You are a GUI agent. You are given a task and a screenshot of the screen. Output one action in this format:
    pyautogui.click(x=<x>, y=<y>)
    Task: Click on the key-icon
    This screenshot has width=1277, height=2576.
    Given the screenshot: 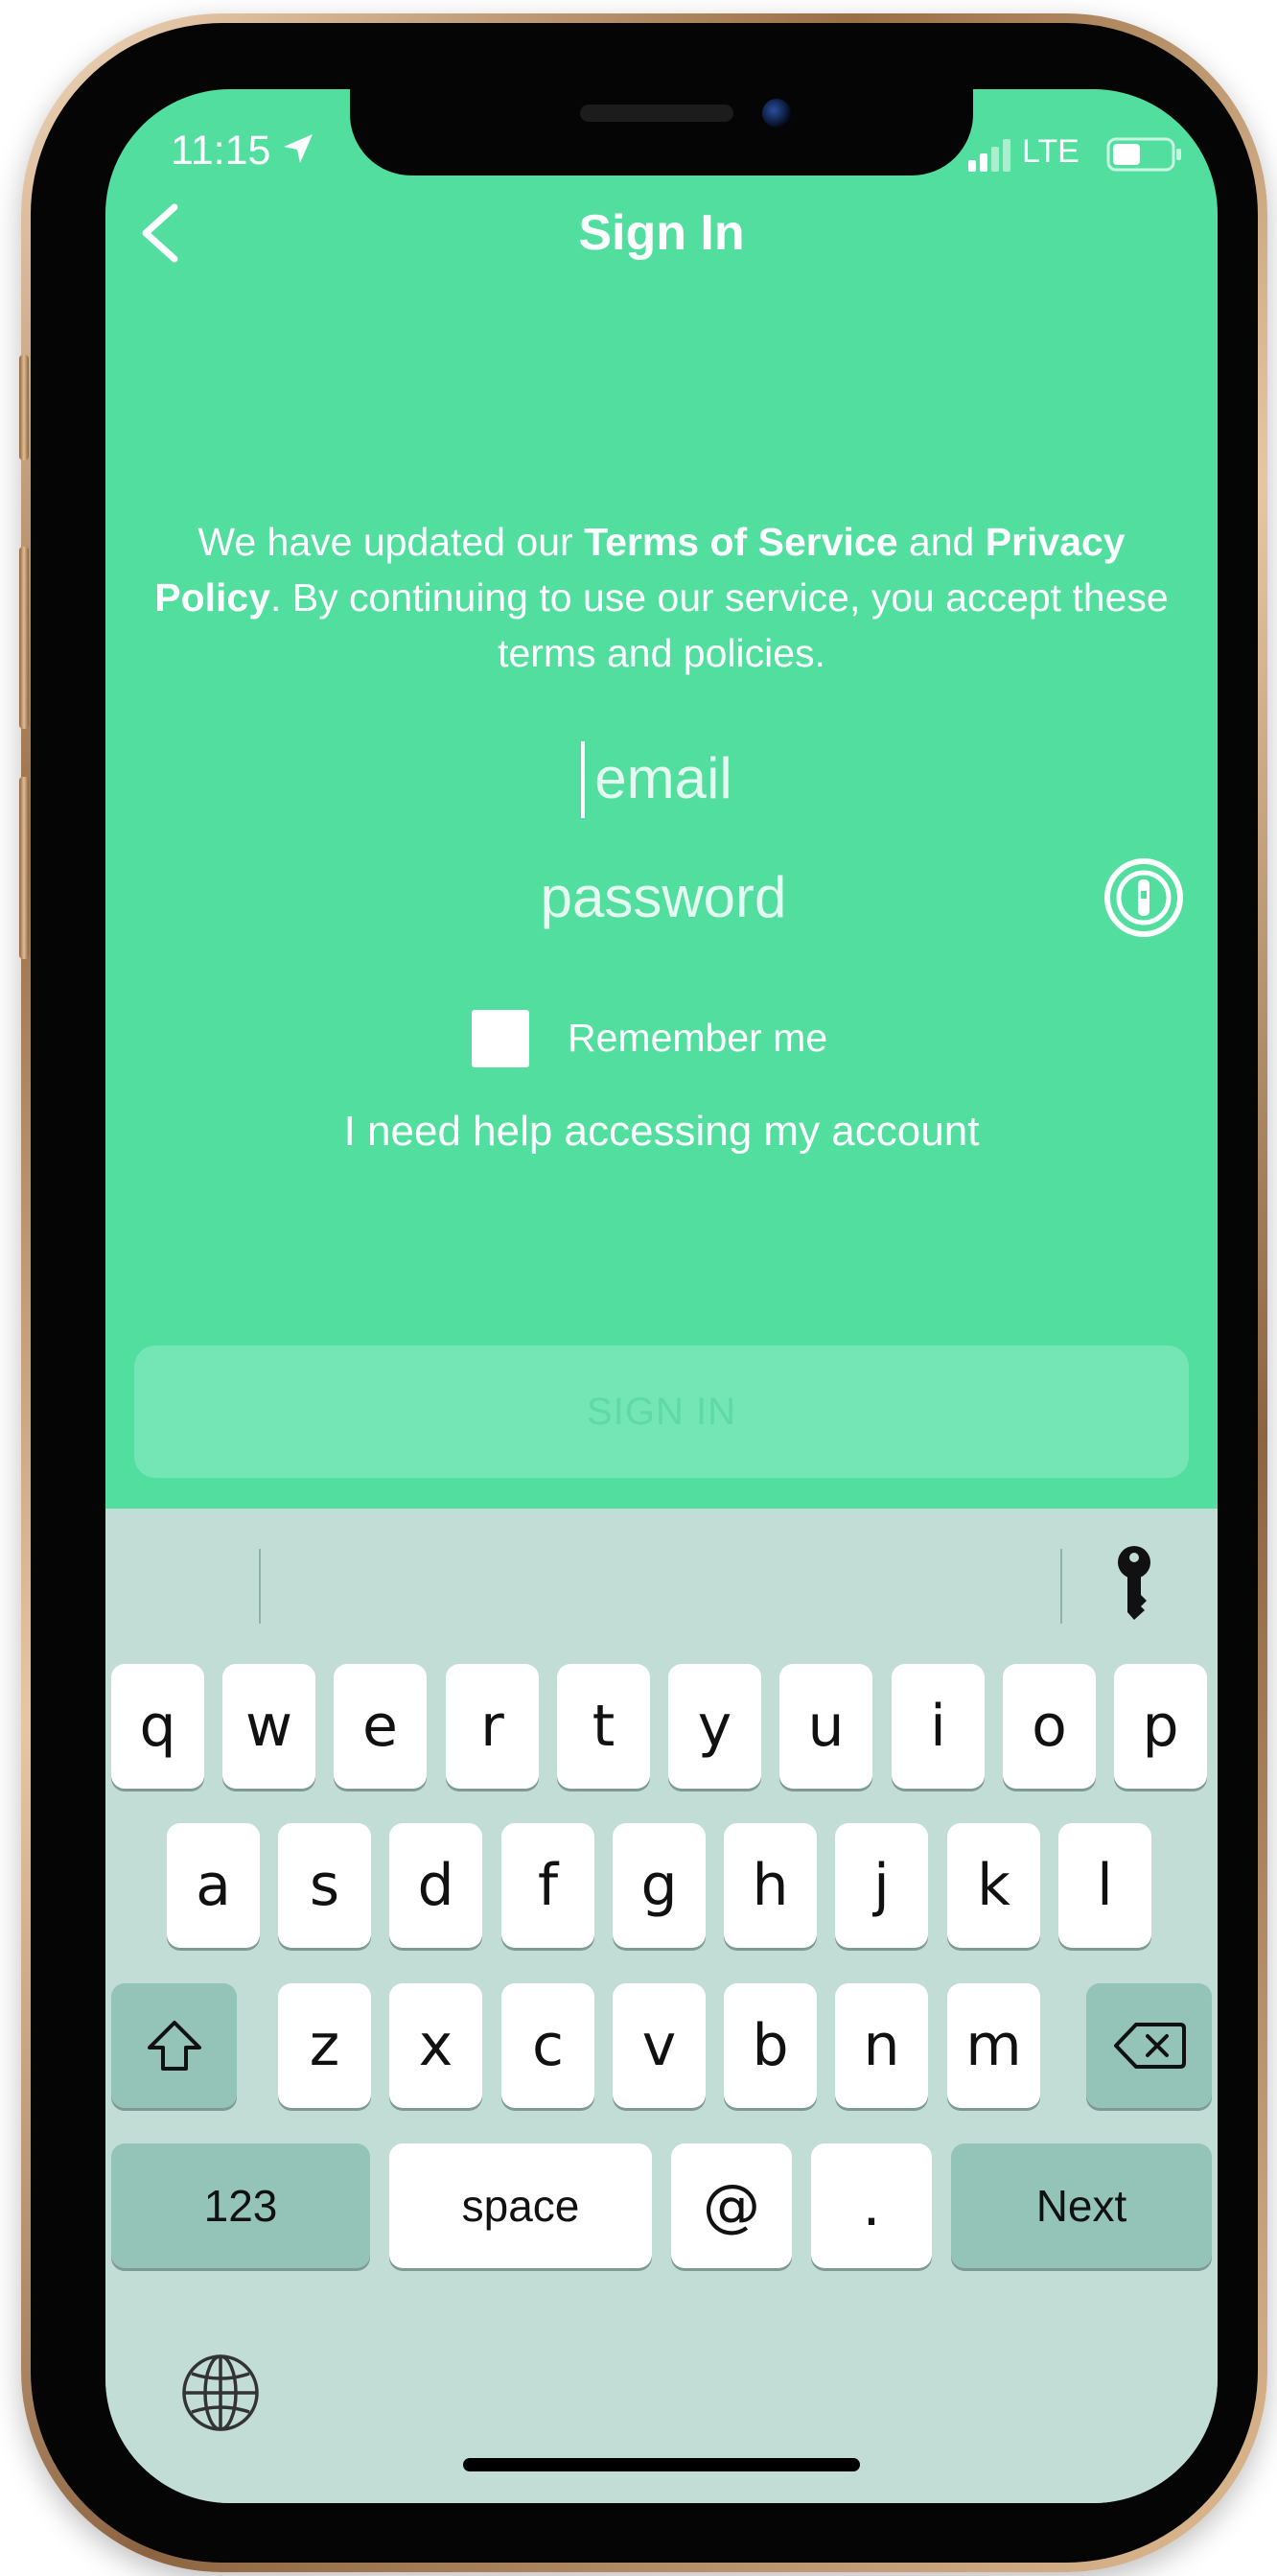 What is the action you would take?
    pyautogui.click(x=1134, y=1582)
    